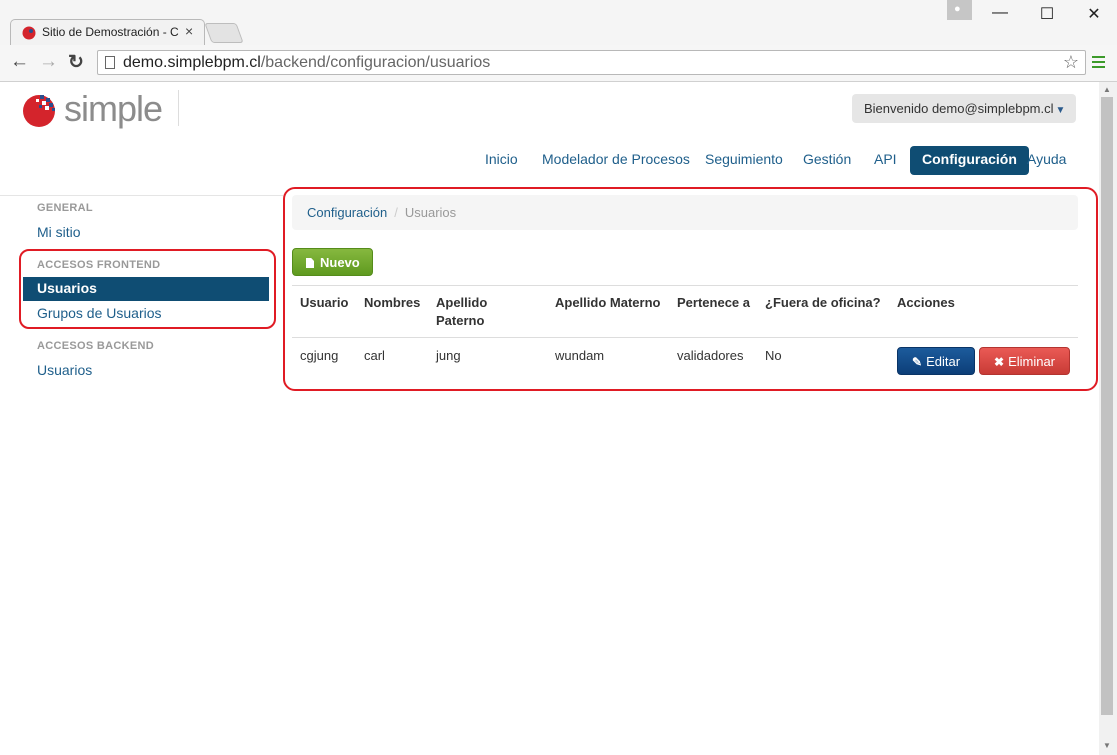  Describe the element at coordinates (1107, 406) in the screenshot. I see `scrollbar-thumb` at that location.